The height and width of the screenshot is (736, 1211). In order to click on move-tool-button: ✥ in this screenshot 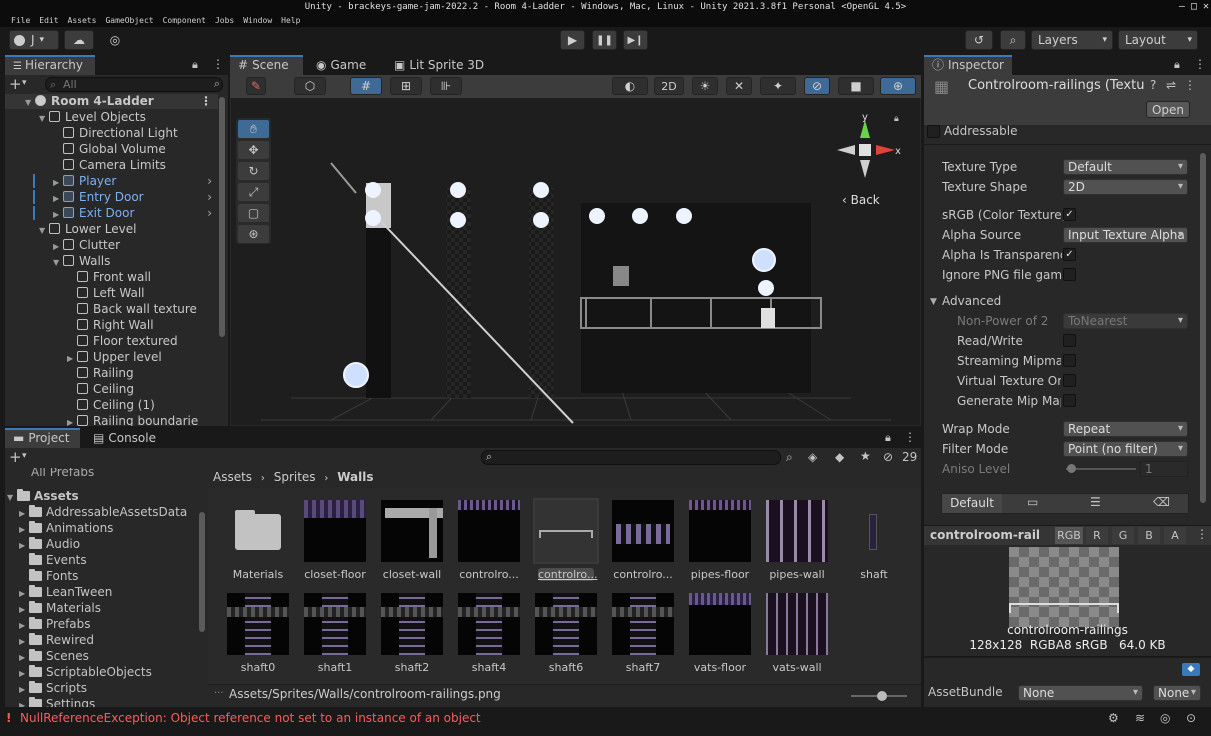, I will do `click(253, 150)`.